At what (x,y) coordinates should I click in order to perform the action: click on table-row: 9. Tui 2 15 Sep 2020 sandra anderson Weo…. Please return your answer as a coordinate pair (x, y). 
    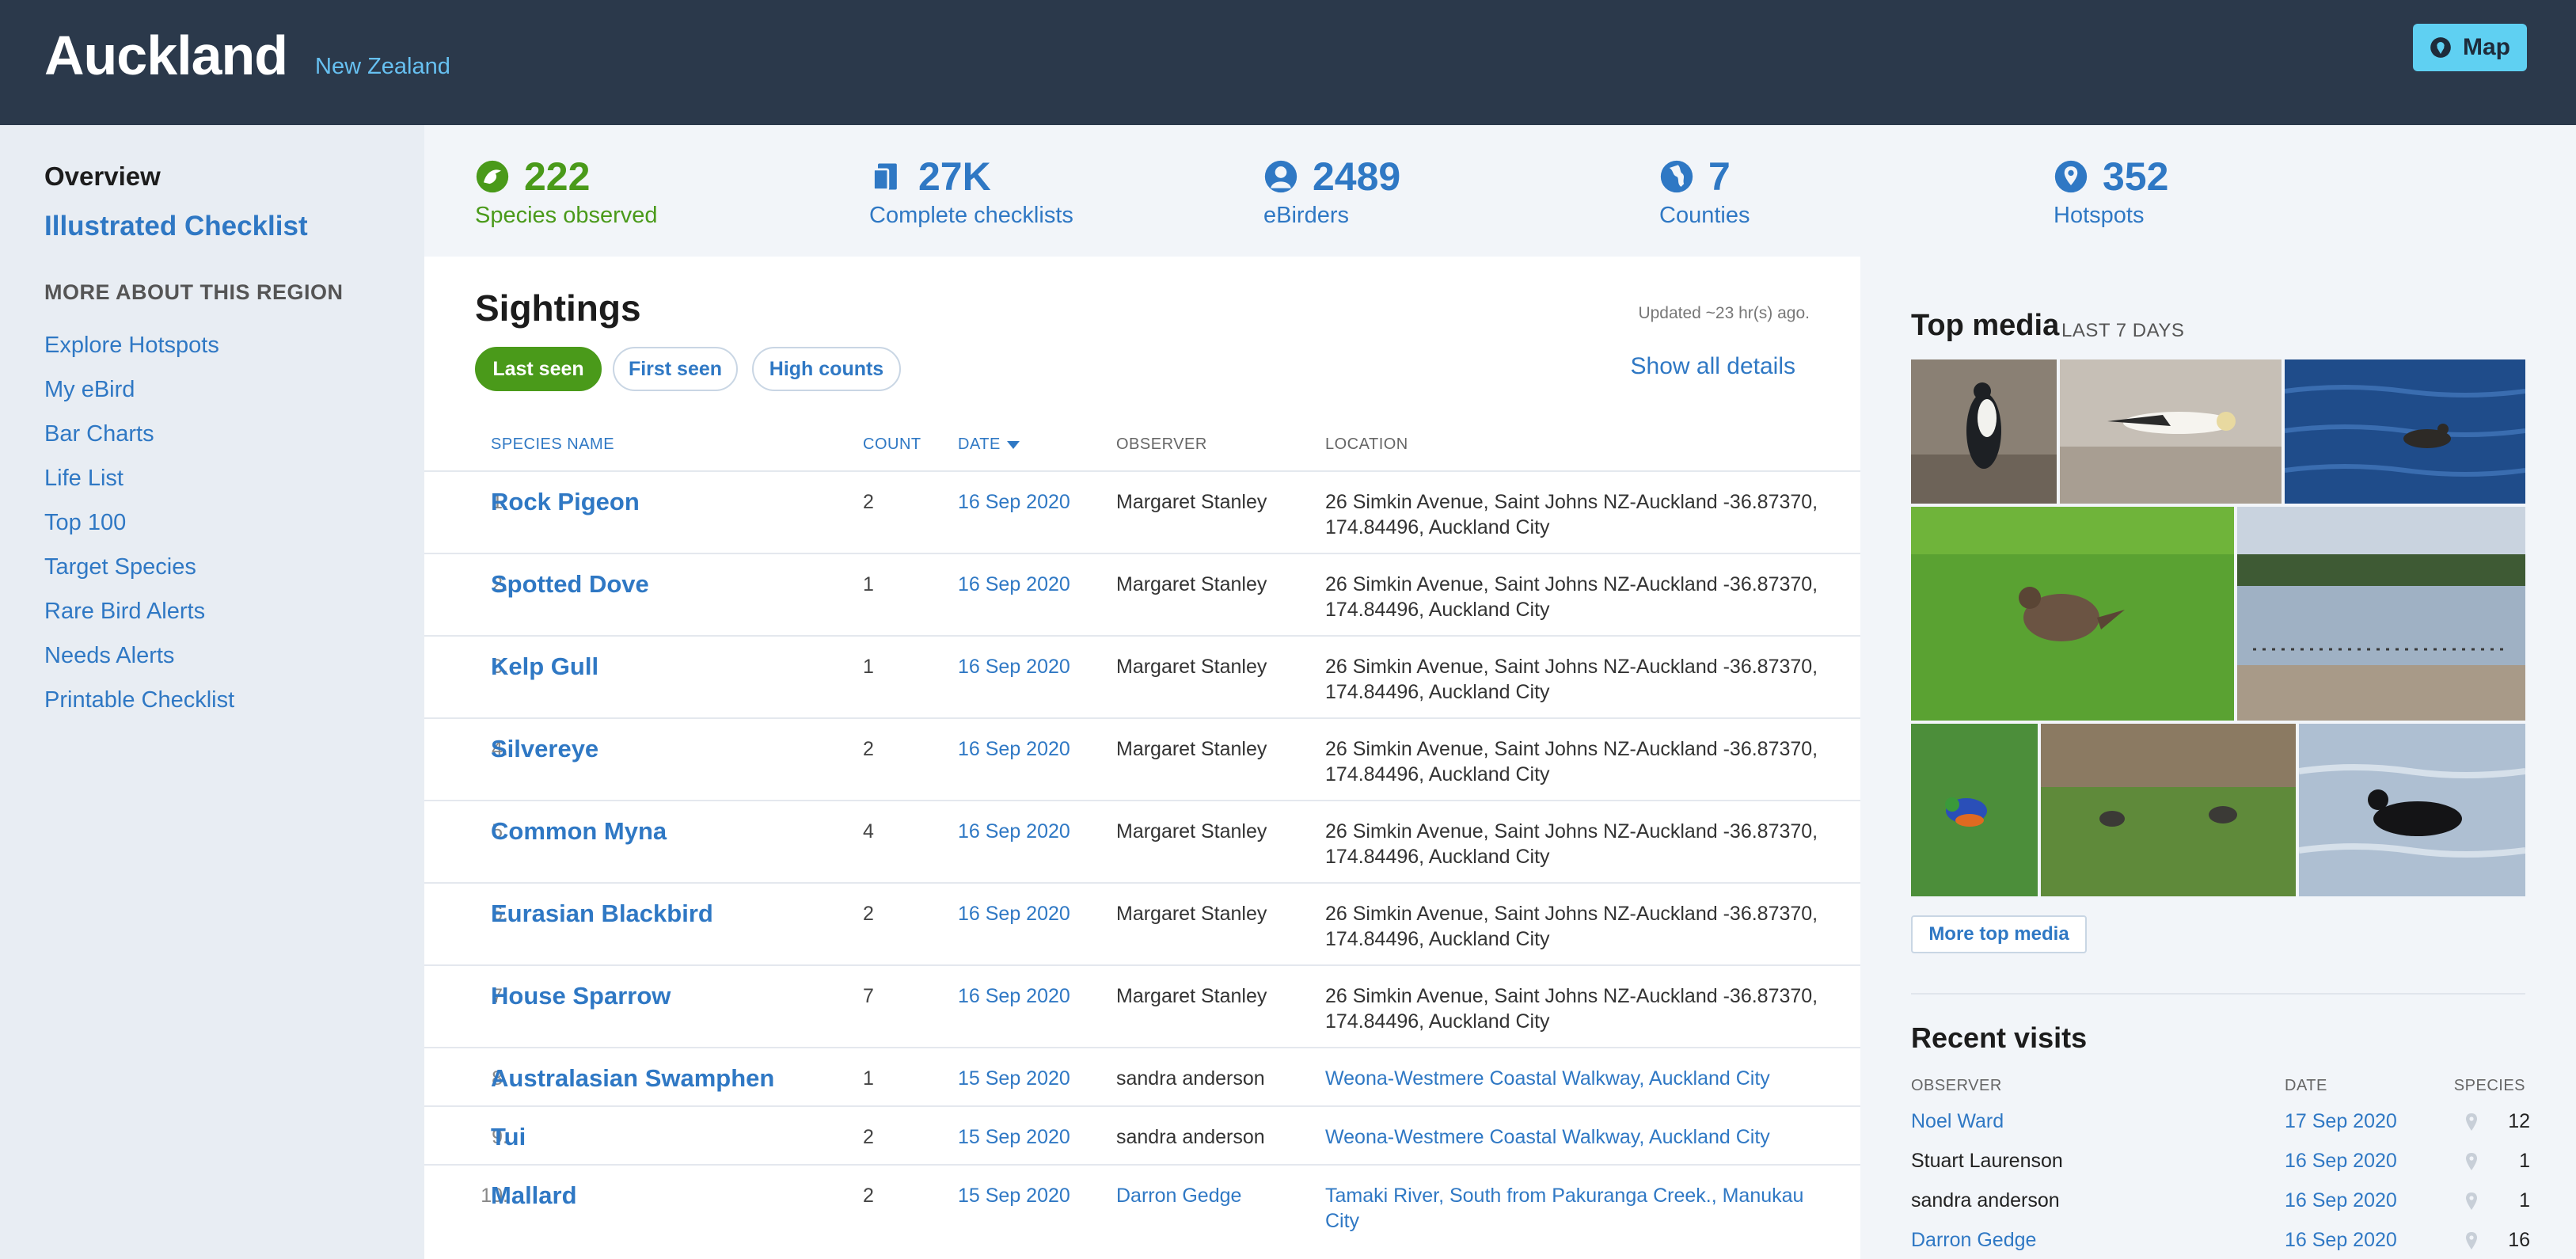
    Looking at the image, I should click on (1142, 1134).